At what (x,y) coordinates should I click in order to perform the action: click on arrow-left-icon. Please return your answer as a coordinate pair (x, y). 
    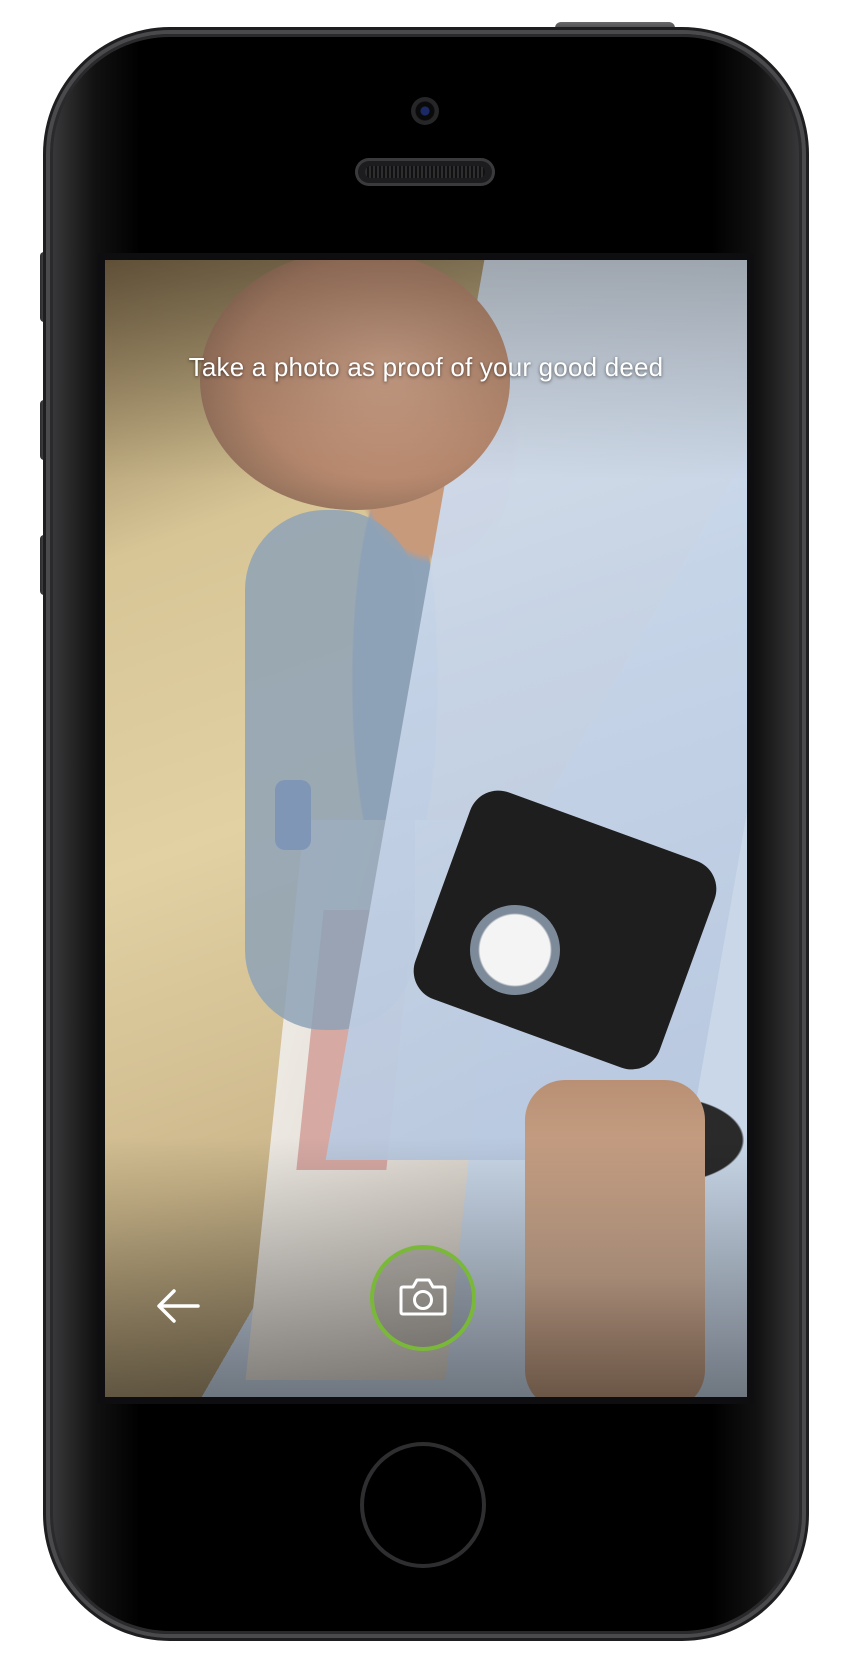
    Looking at the image, I should click on (178, 1308).